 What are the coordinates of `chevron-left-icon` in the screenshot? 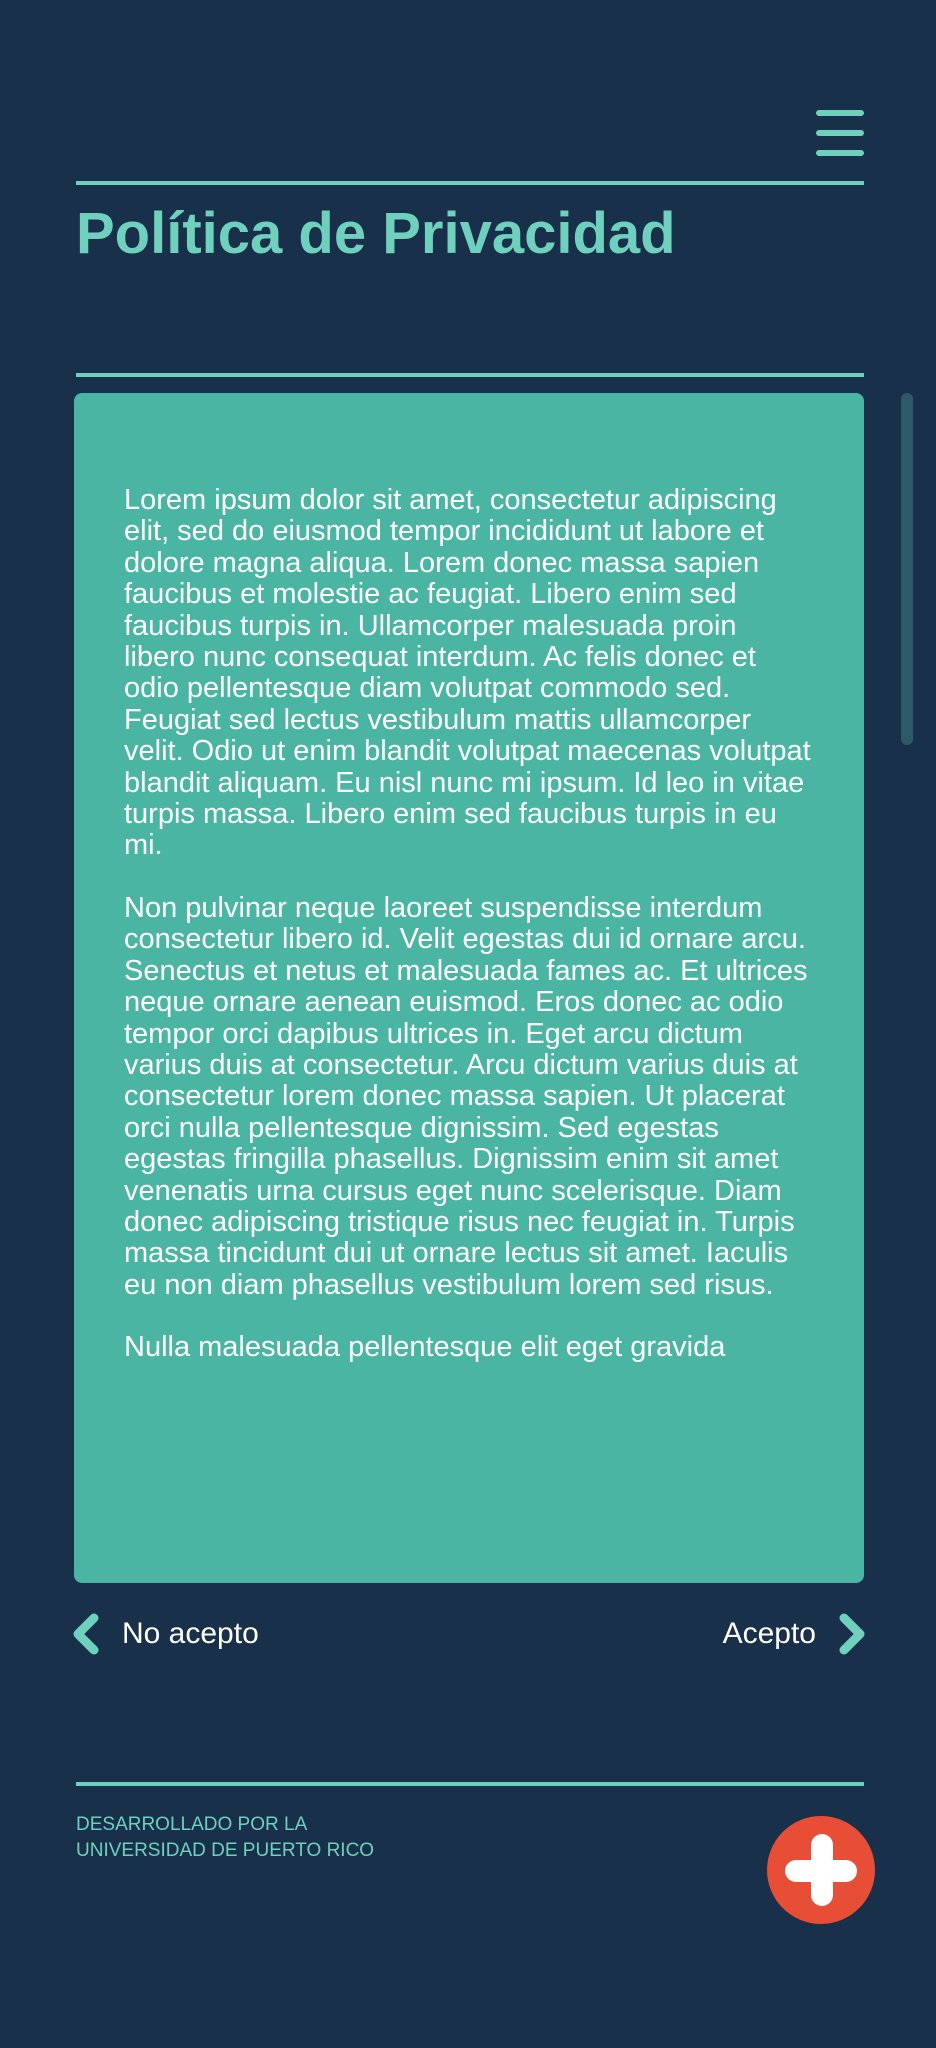 It's located at (86, 1634).